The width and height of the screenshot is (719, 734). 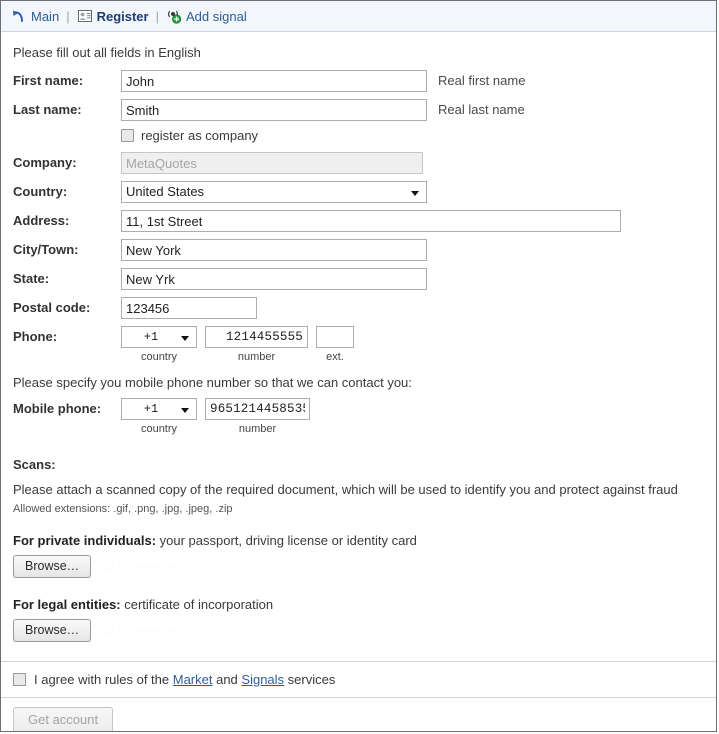 I want to click on signals-link: Signals, so click(x=262, y=679).